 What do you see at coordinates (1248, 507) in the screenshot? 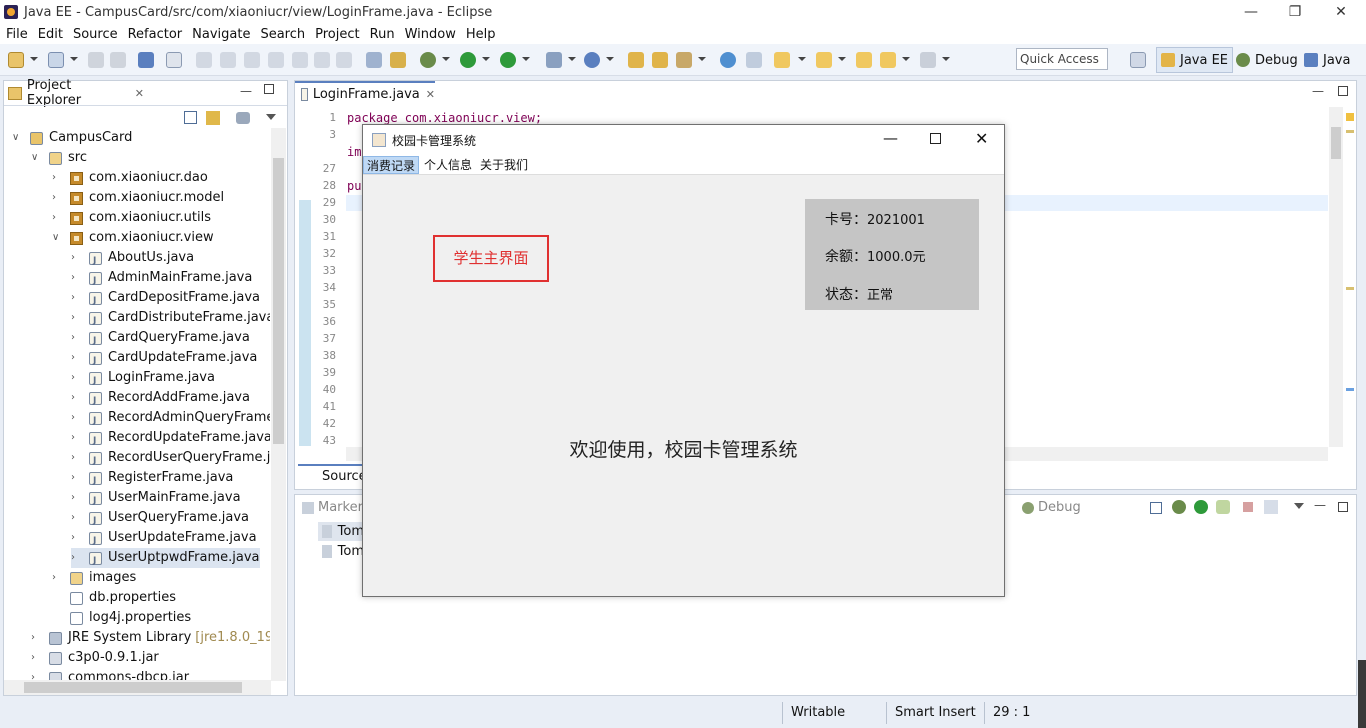
I see `stop-server-icon` at bounding box center [1248, 507].